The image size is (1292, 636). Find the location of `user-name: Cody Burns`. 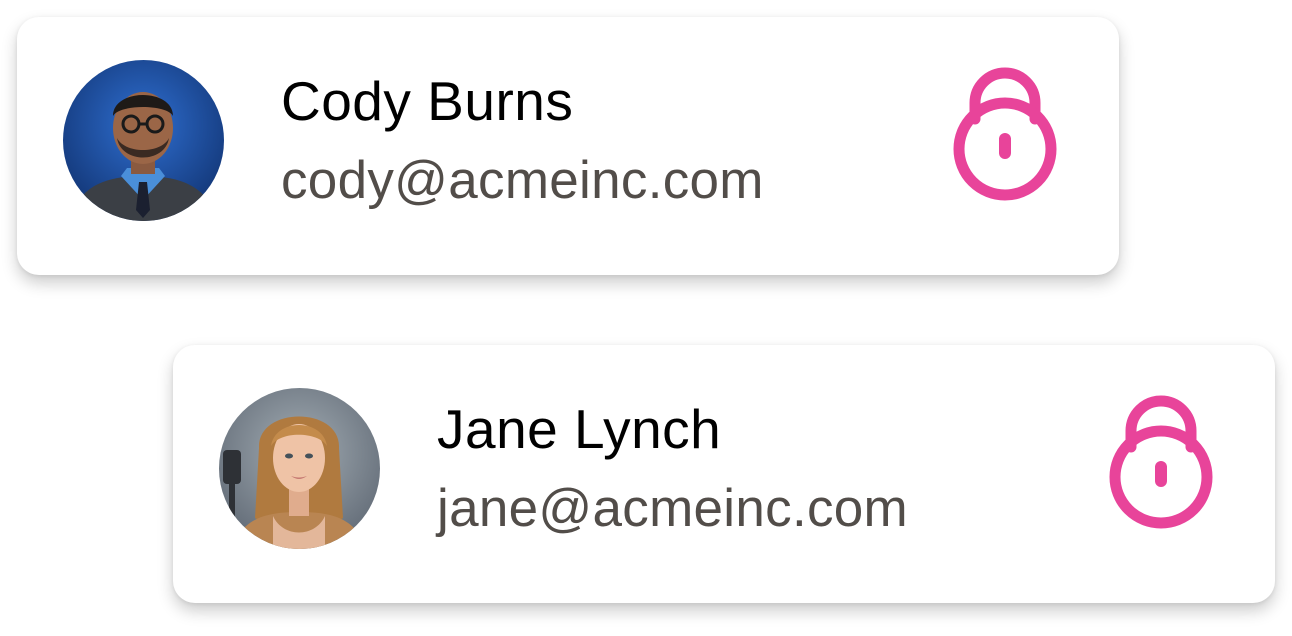

user-name: Cody Burns is located at coordinates (427, 101).